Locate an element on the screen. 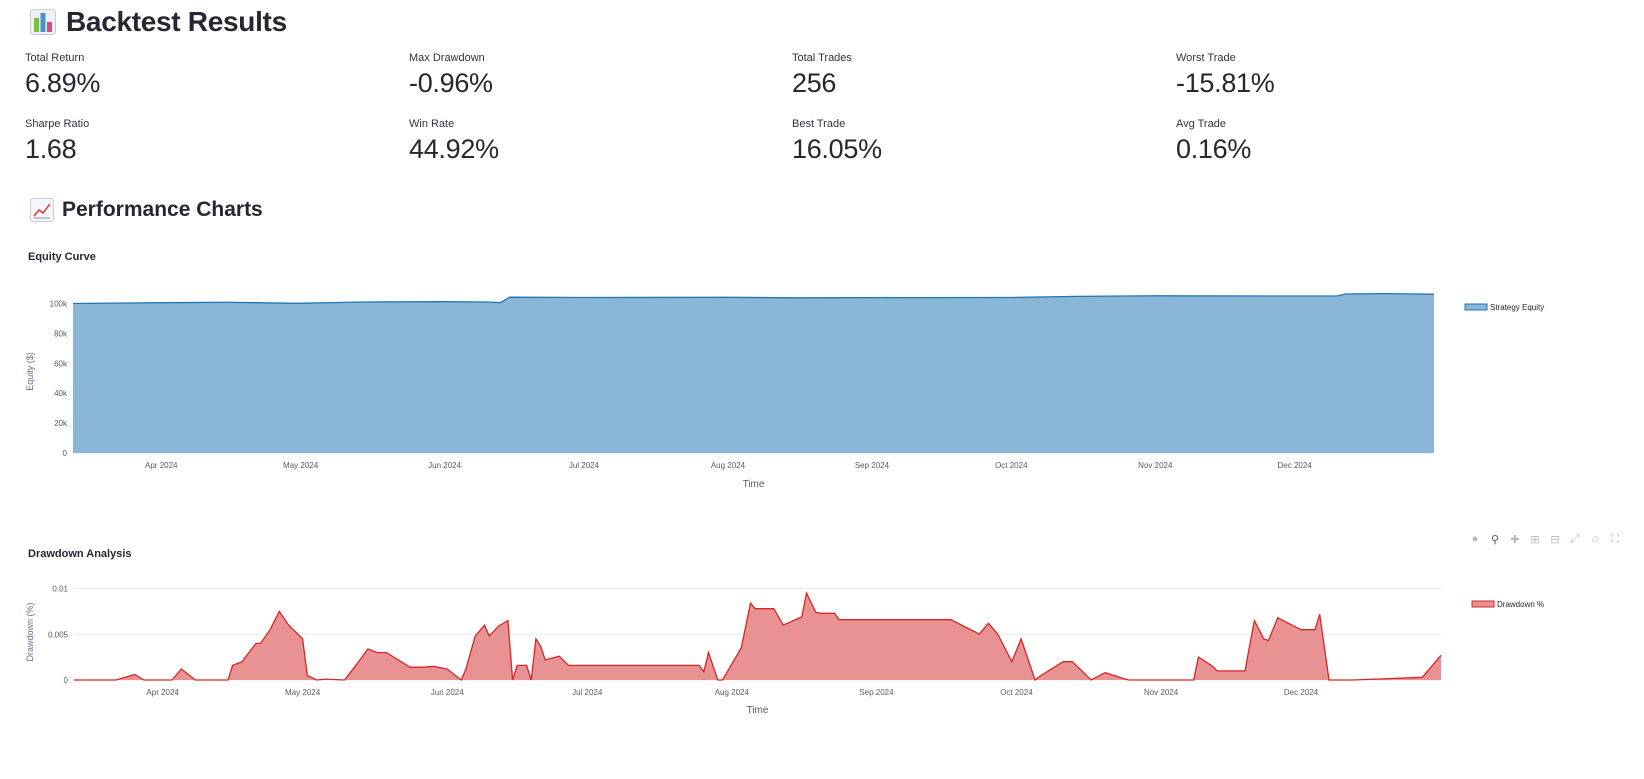 The image size is (1644, 779). section-header: Performance Charts is located at coordinates (146, 210).